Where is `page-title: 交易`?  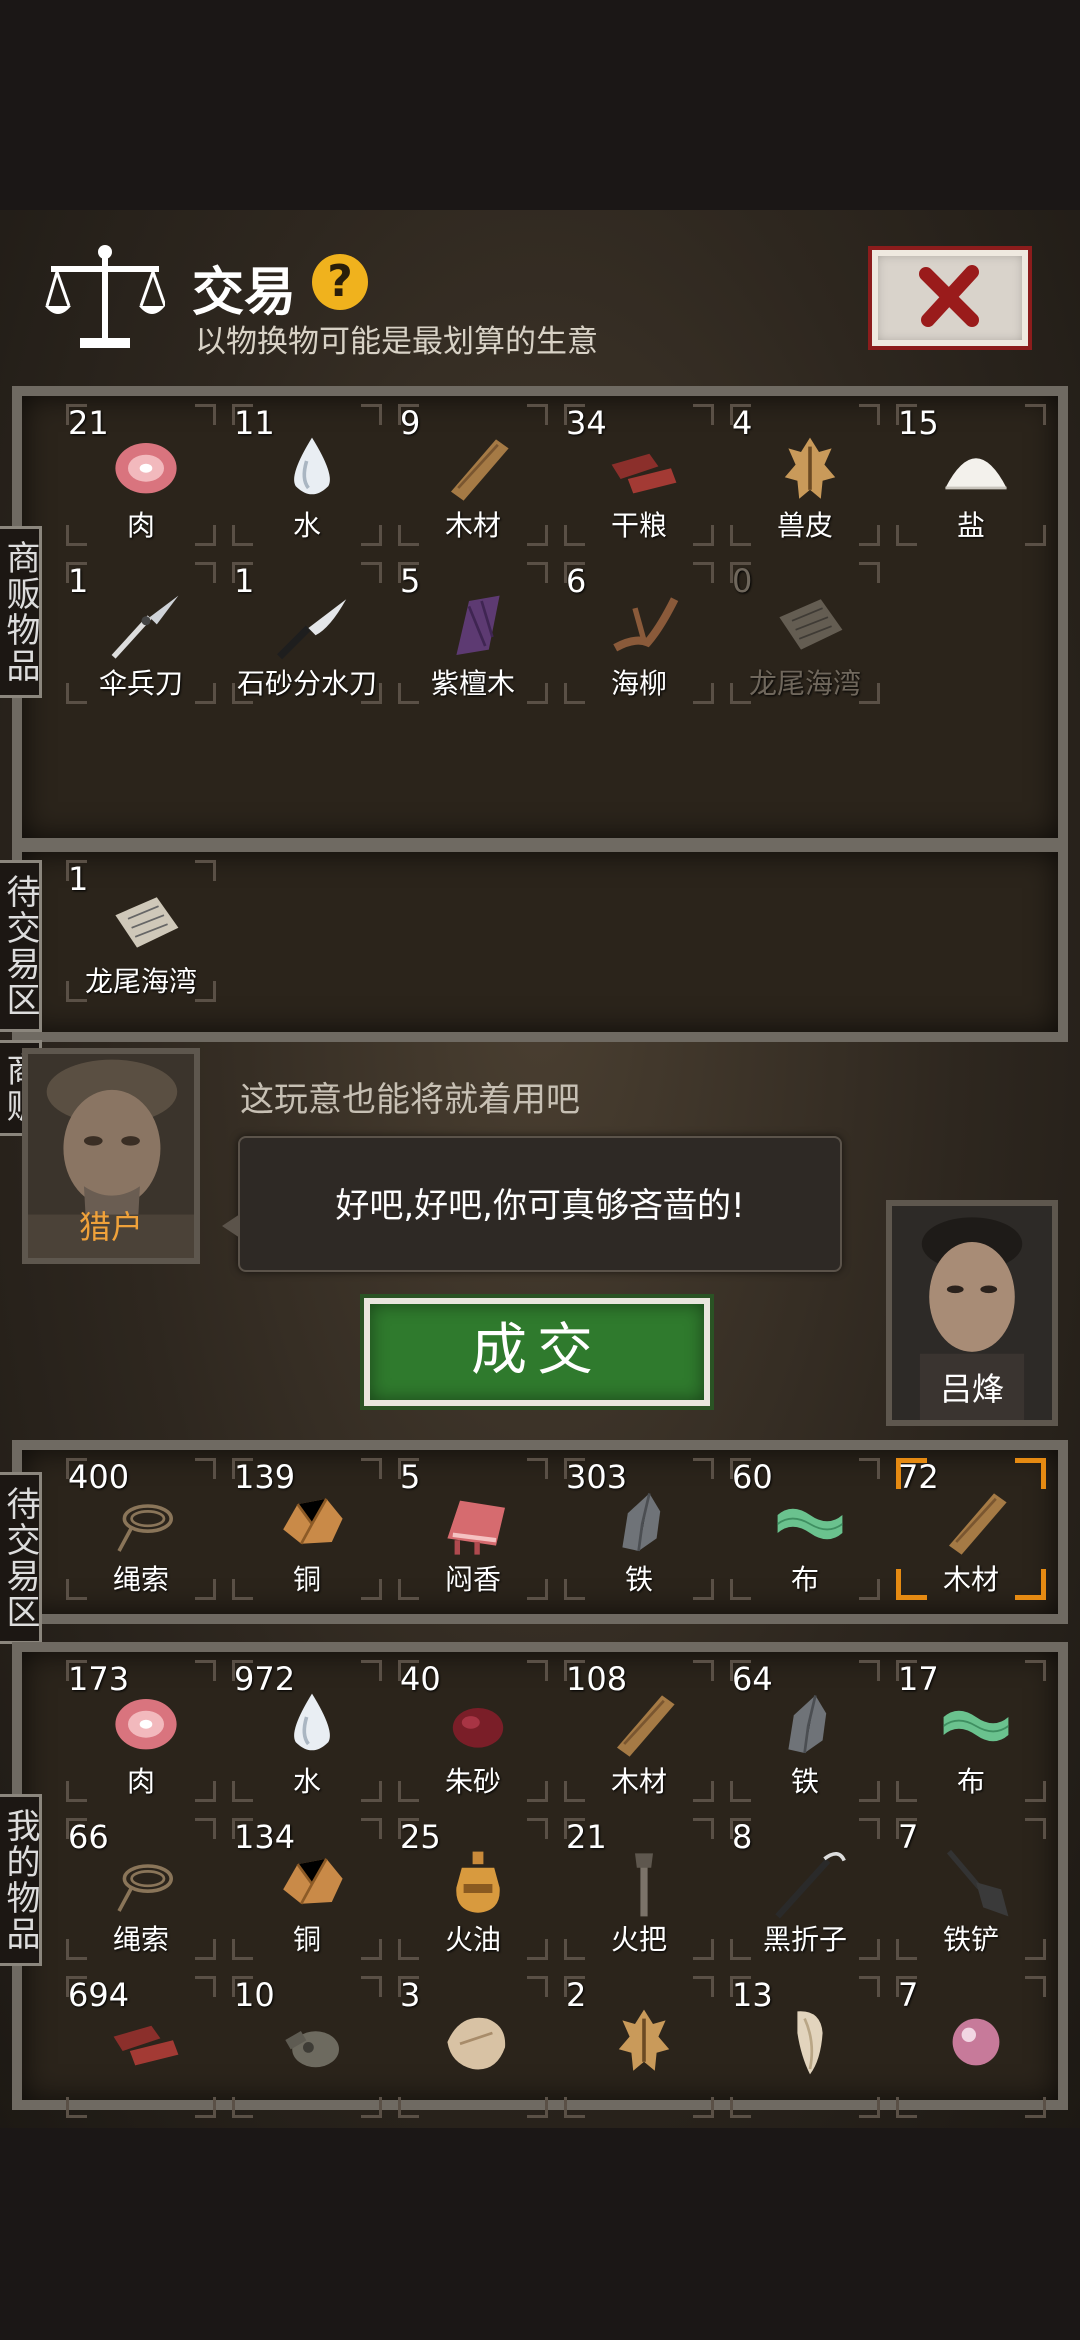 page-title: 交易 is located at coordinates (244, 293).